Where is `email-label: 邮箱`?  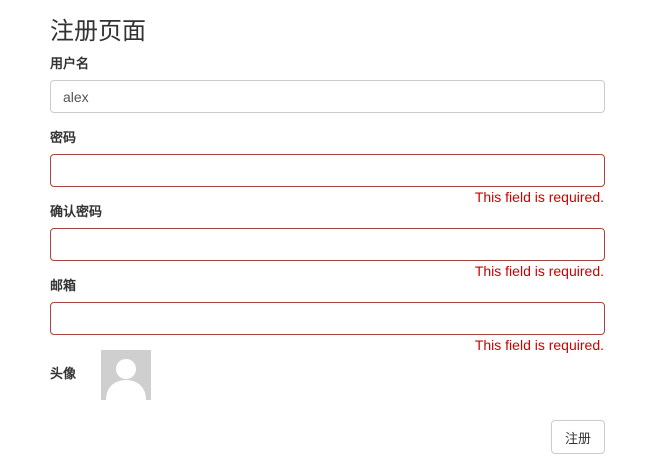 email-label: 邮箱 is located at coordinates (63, 286).